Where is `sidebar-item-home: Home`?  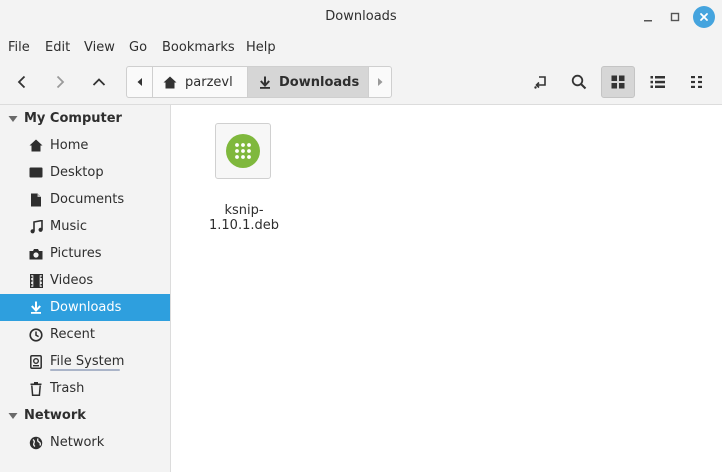
sidebar-item-home: Home is located at coordinates (85, 145).